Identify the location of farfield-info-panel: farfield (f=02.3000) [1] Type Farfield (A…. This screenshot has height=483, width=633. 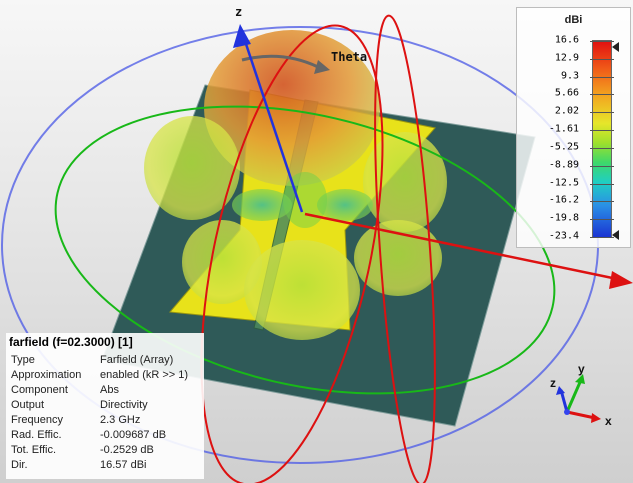
(105, 406).